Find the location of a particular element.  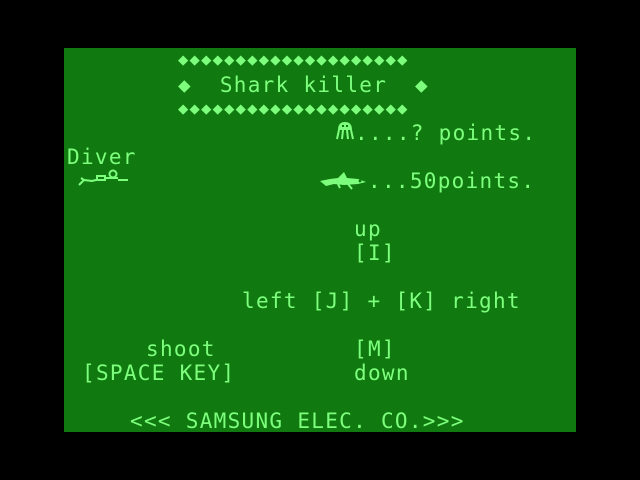

shoot-label: shoot is located at coordinates (181, 349).